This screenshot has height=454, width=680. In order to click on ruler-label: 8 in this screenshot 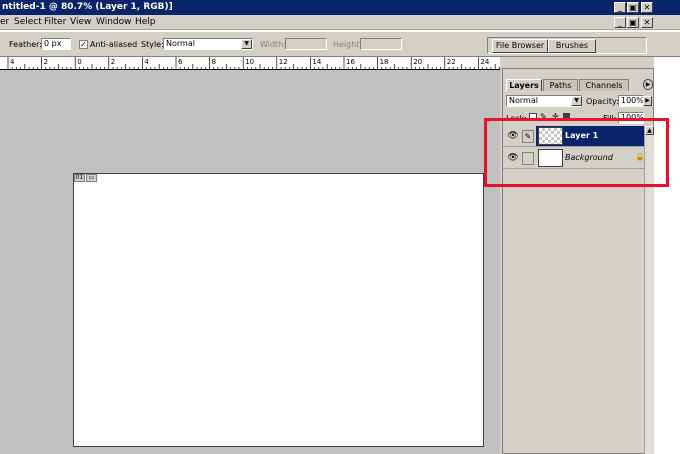, I will do `click(214, 62)`.